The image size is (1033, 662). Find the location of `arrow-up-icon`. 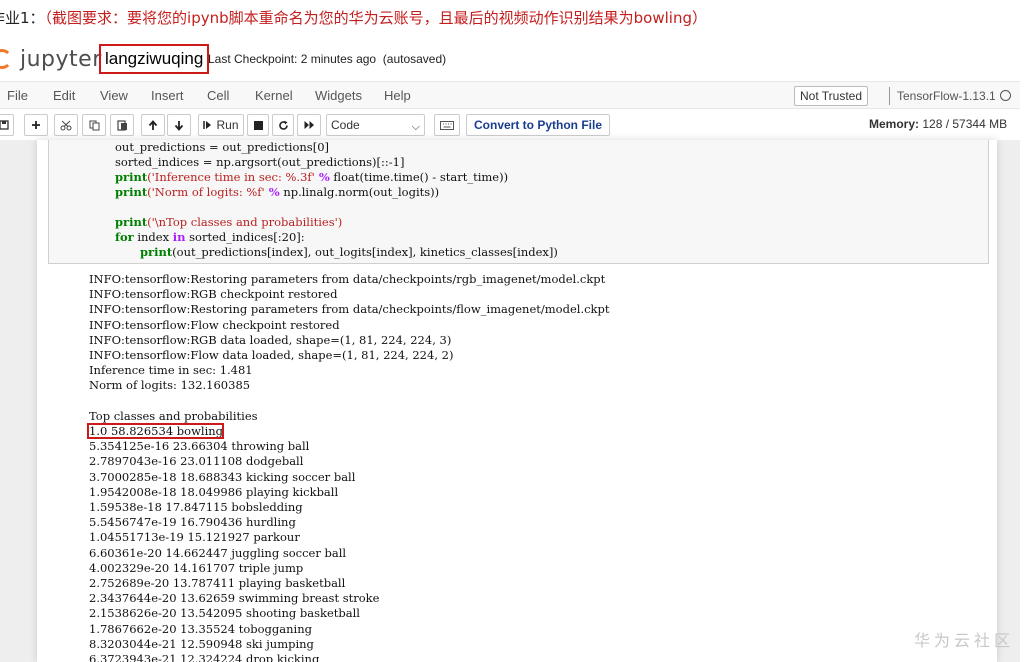

arrow-up-icon is located at coordinates (153, 124).